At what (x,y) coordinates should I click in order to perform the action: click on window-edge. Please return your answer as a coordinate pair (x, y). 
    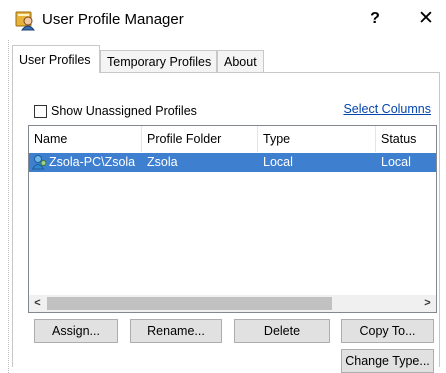
    Looking at the image, I should click on (4, 205).